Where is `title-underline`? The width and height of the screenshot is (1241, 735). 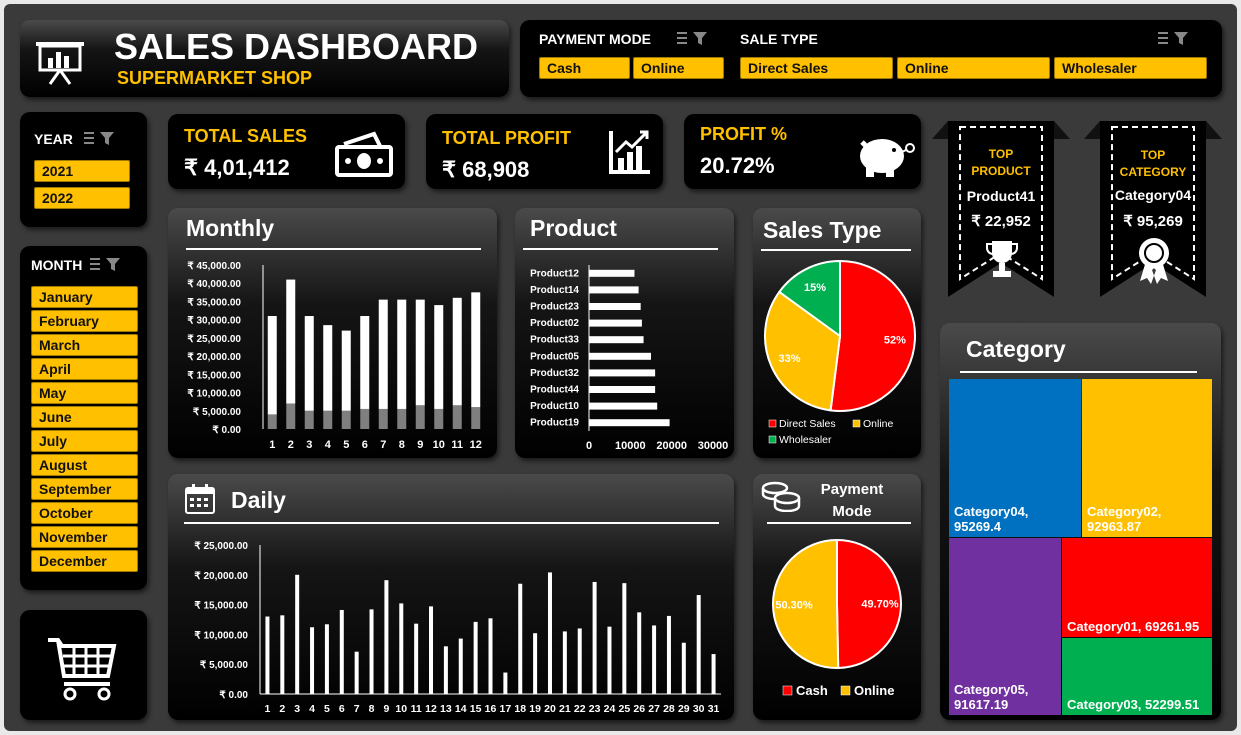 title-underline is located at coordinates (1078, 372).